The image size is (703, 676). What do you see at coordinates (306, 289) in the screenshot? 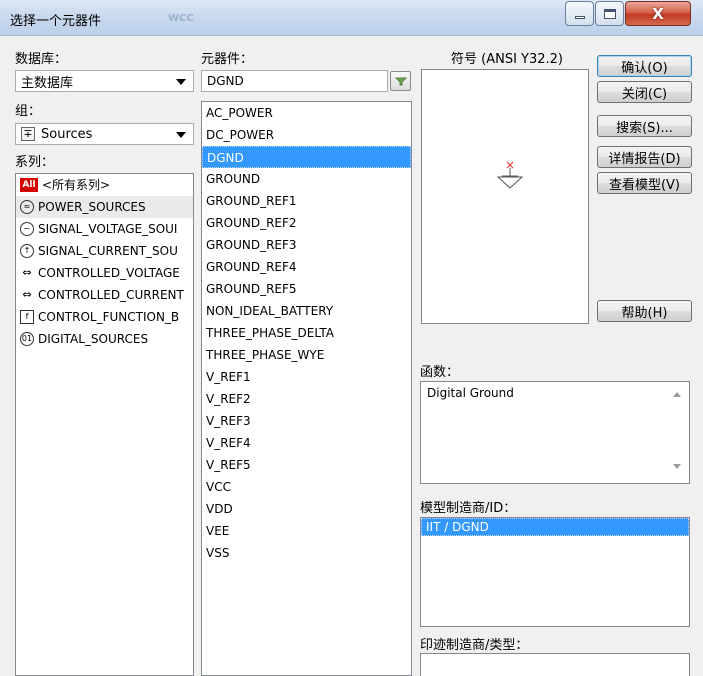
I see `component-item: GROUND_REF5` at bounding box center [306, 289].